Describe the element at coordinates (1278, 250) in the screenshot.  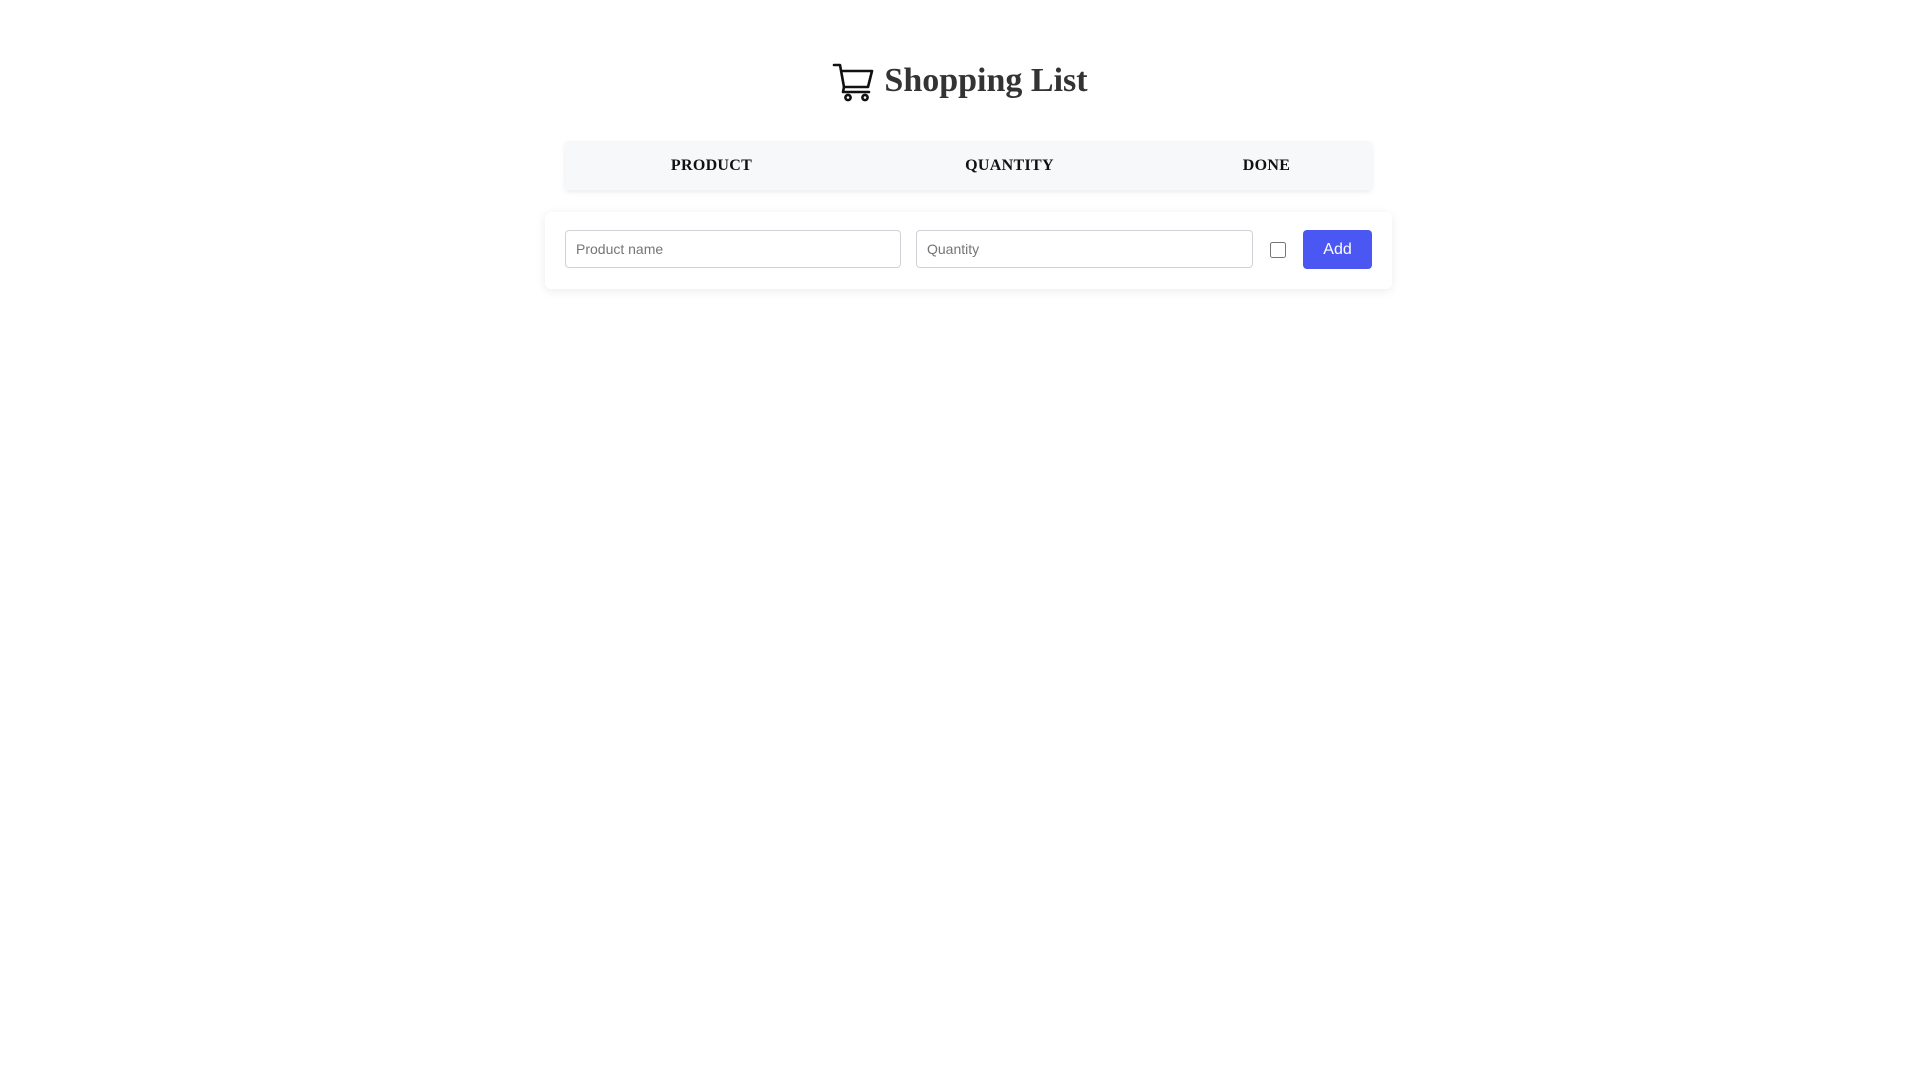
I see `done-checkbox` at that location.